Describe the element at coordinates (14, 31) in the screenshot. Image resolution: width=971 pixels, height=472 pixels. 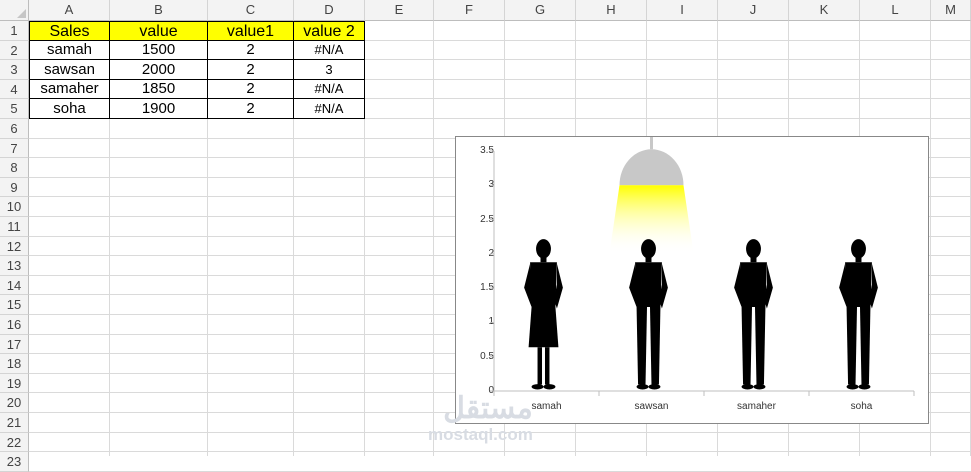
I see `row-header-1: 1` at that location.